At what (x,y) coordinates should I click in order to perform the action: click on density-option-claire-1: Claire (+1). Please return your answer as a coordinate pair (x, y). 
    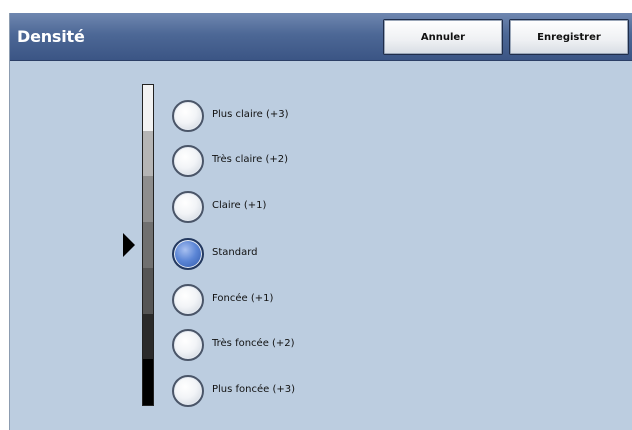
    Looking at the image, I should click on (252, 207).